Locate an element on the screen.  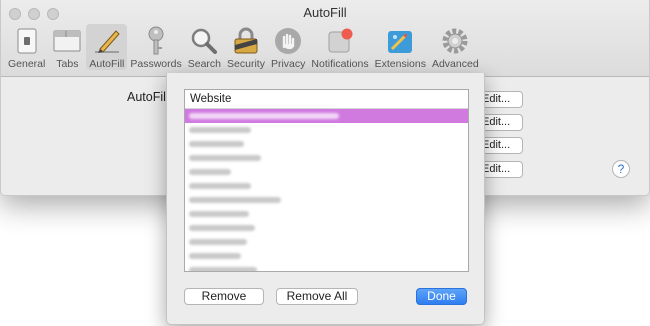
toolbar-tabs-label: Tabs is located at coordinates (67, 64).